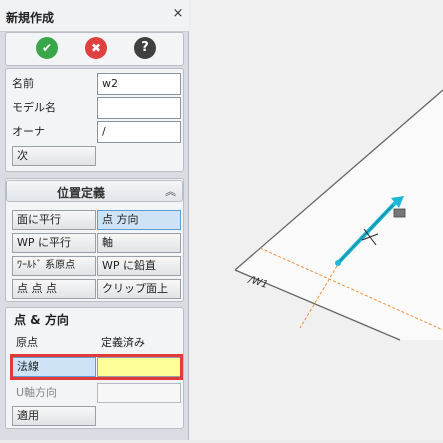 The image size is (443, 443). What do you see at coordinates (139, 243) in the screenshot?
I see `axis-button: 軸` at bounding box center [139, 243].